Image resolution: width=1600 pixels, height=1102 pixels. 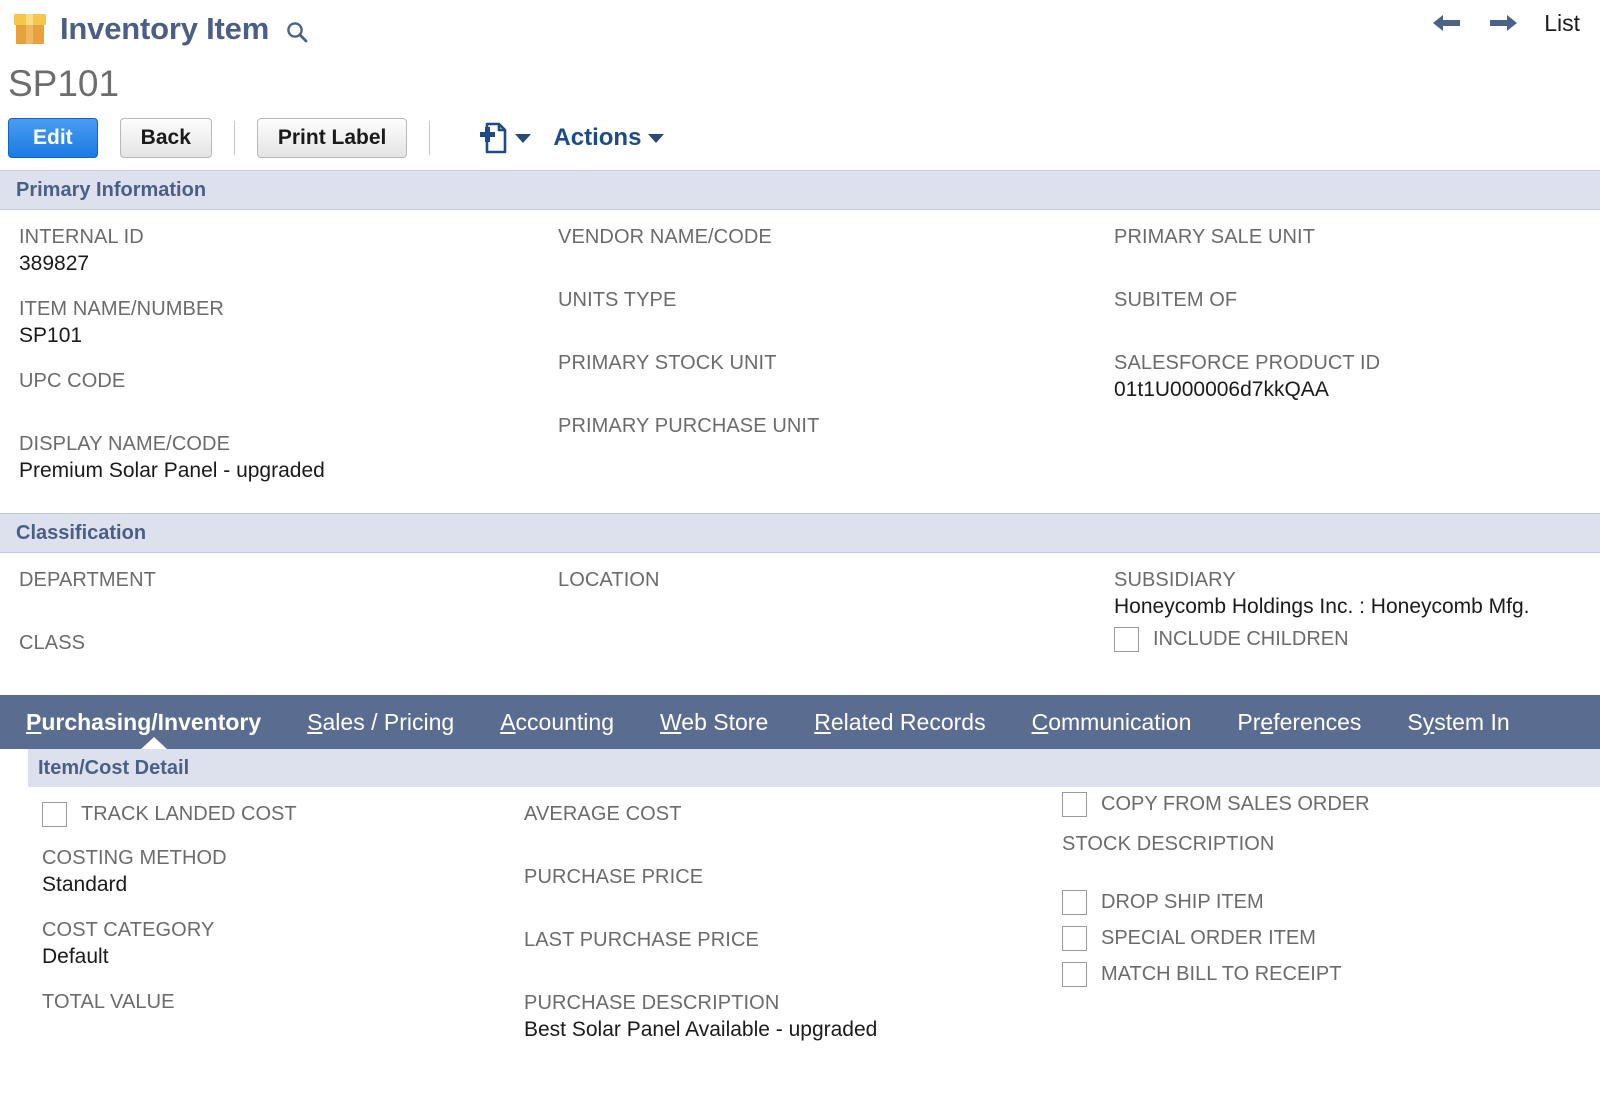 What do you see at coordinates (87, 580) in the screenshot?
I see `field-label: DEPARTMENT` at bounding box center [87, 580].